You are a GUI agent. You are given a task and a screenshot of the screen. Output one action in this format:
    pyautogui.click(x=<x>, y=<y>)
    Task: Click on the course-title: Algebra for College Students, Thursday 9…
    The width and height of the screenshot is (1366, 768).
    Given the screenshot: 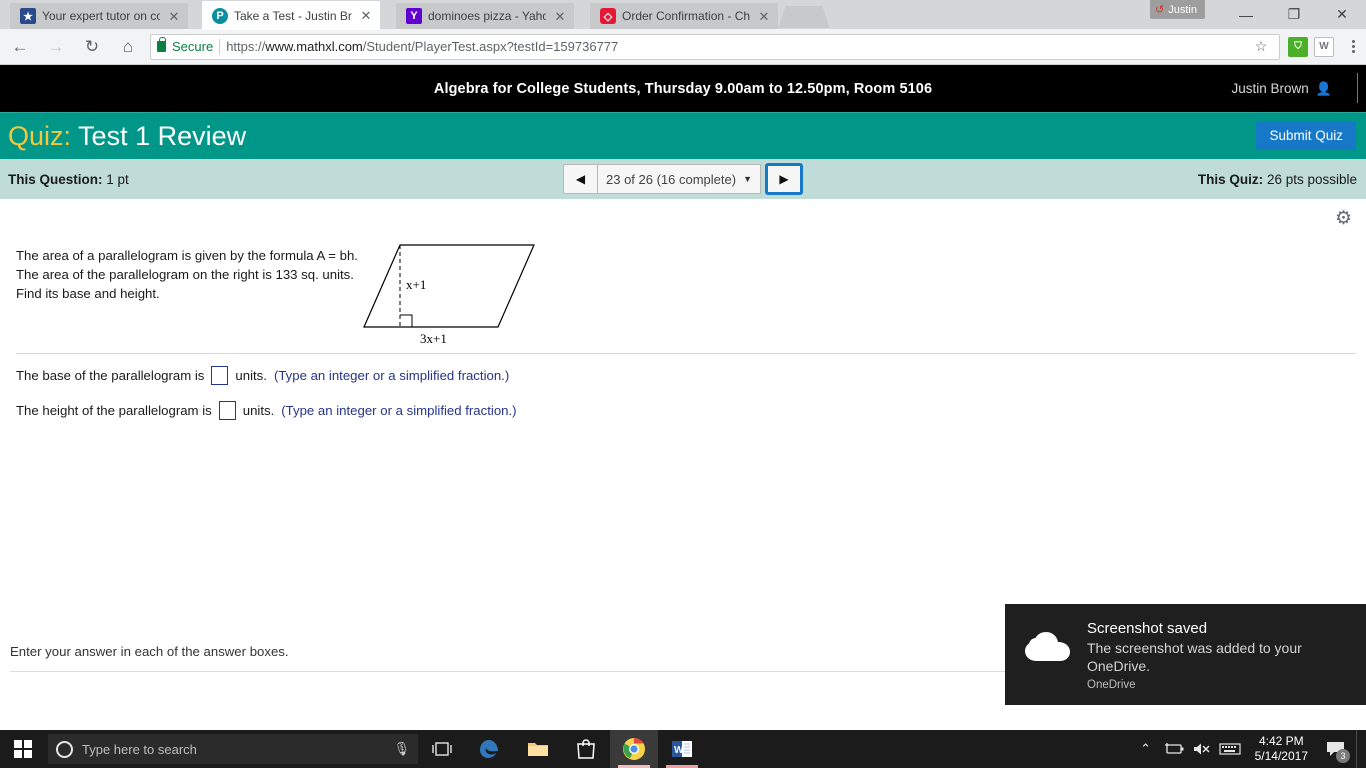 What is the action you would take?
    pyautogui.click(x=683, y=88)
    